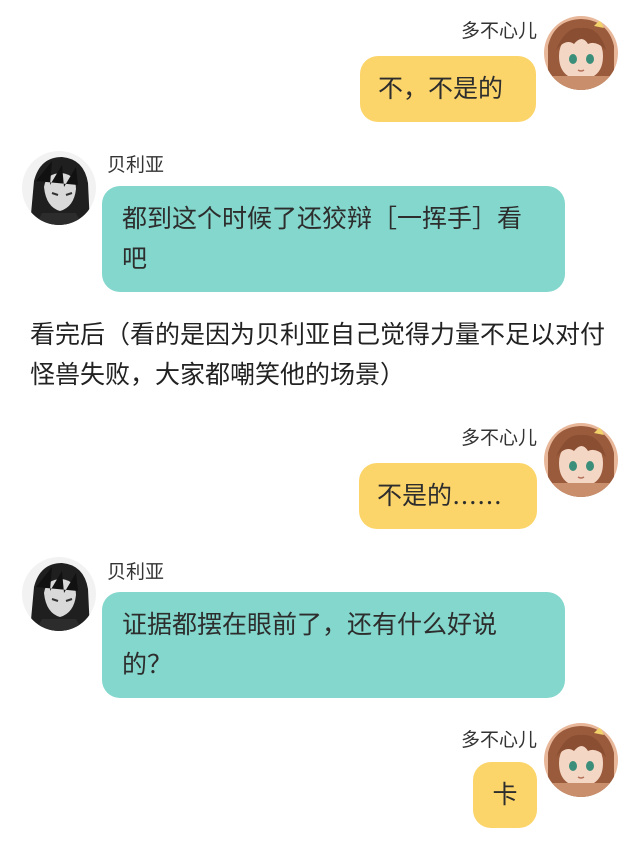 The image size is (640, 845). I want to click on narration-text: 看完后（看的是因为贝利亚自己觉得力量不足以对付怪兽失败，大家都嘲笑他的场景）, so click(318, 354).